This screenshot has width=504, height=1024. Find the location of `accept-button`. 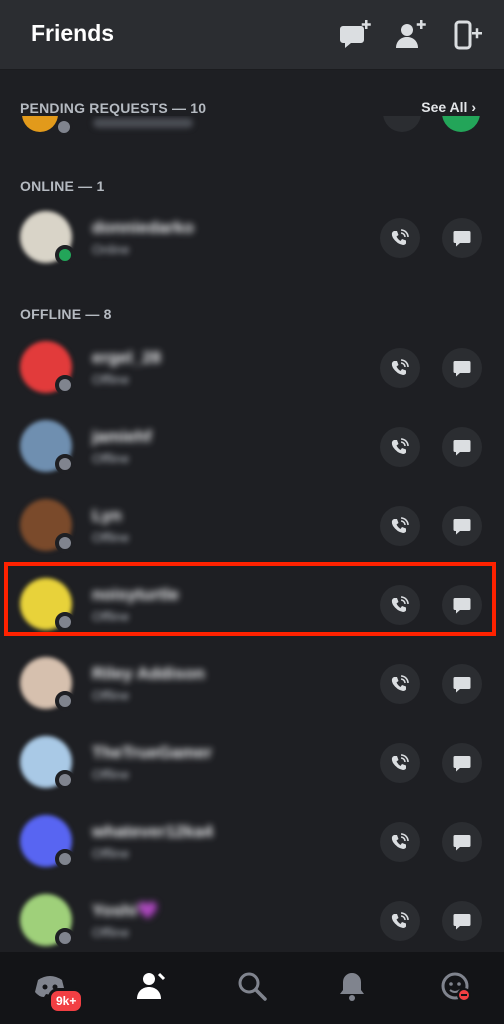

accept-button is located at coordinates (461, 124).